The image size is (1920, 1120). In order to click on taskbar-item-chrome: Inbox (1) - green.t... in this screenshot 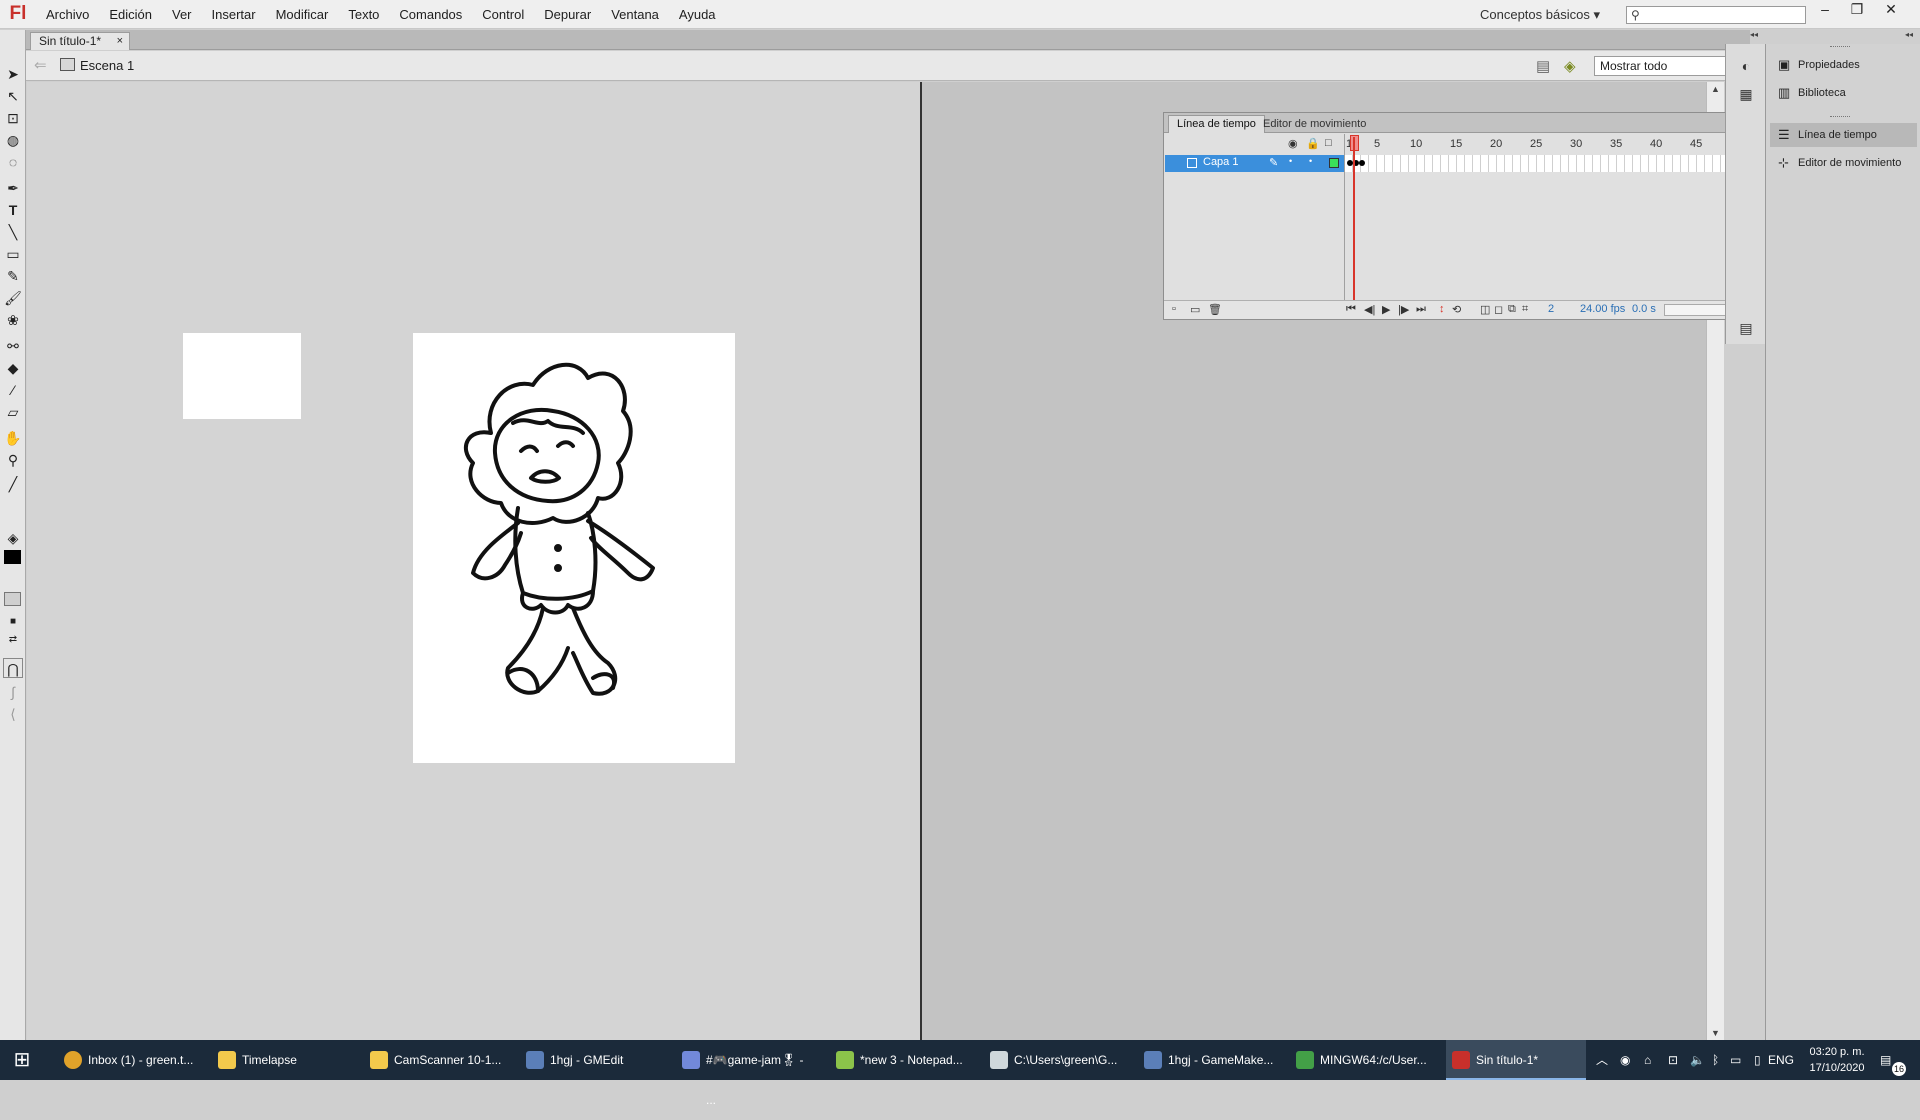, I will do `click(127, 1060)`.